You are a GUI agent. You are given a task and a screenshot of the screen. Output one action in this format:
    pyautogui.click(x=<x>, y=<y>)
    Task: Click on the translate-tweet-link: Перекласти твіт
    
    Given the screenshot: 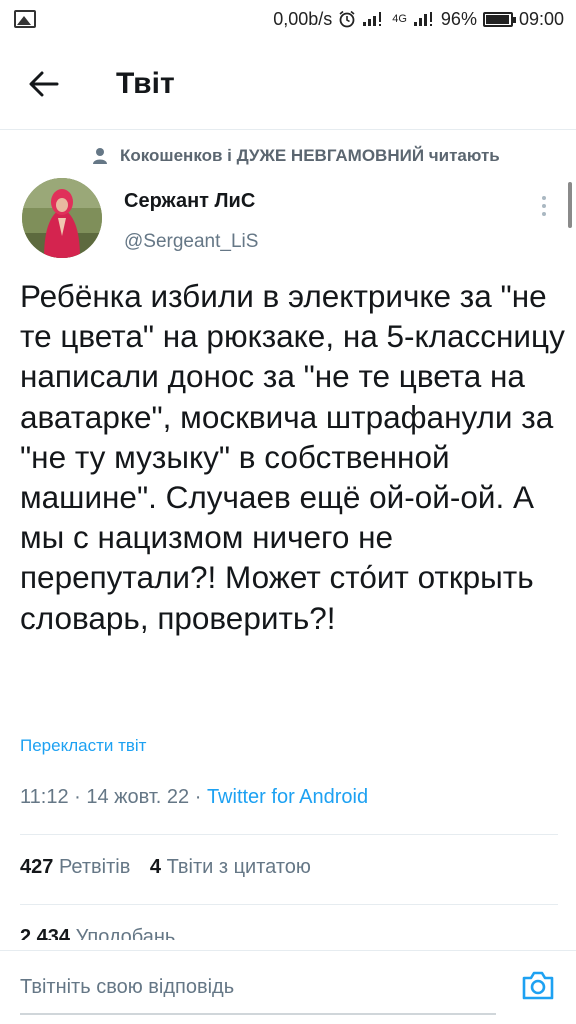 What is the action you would take?
    pyautogui.click(x=83, y=746)
    